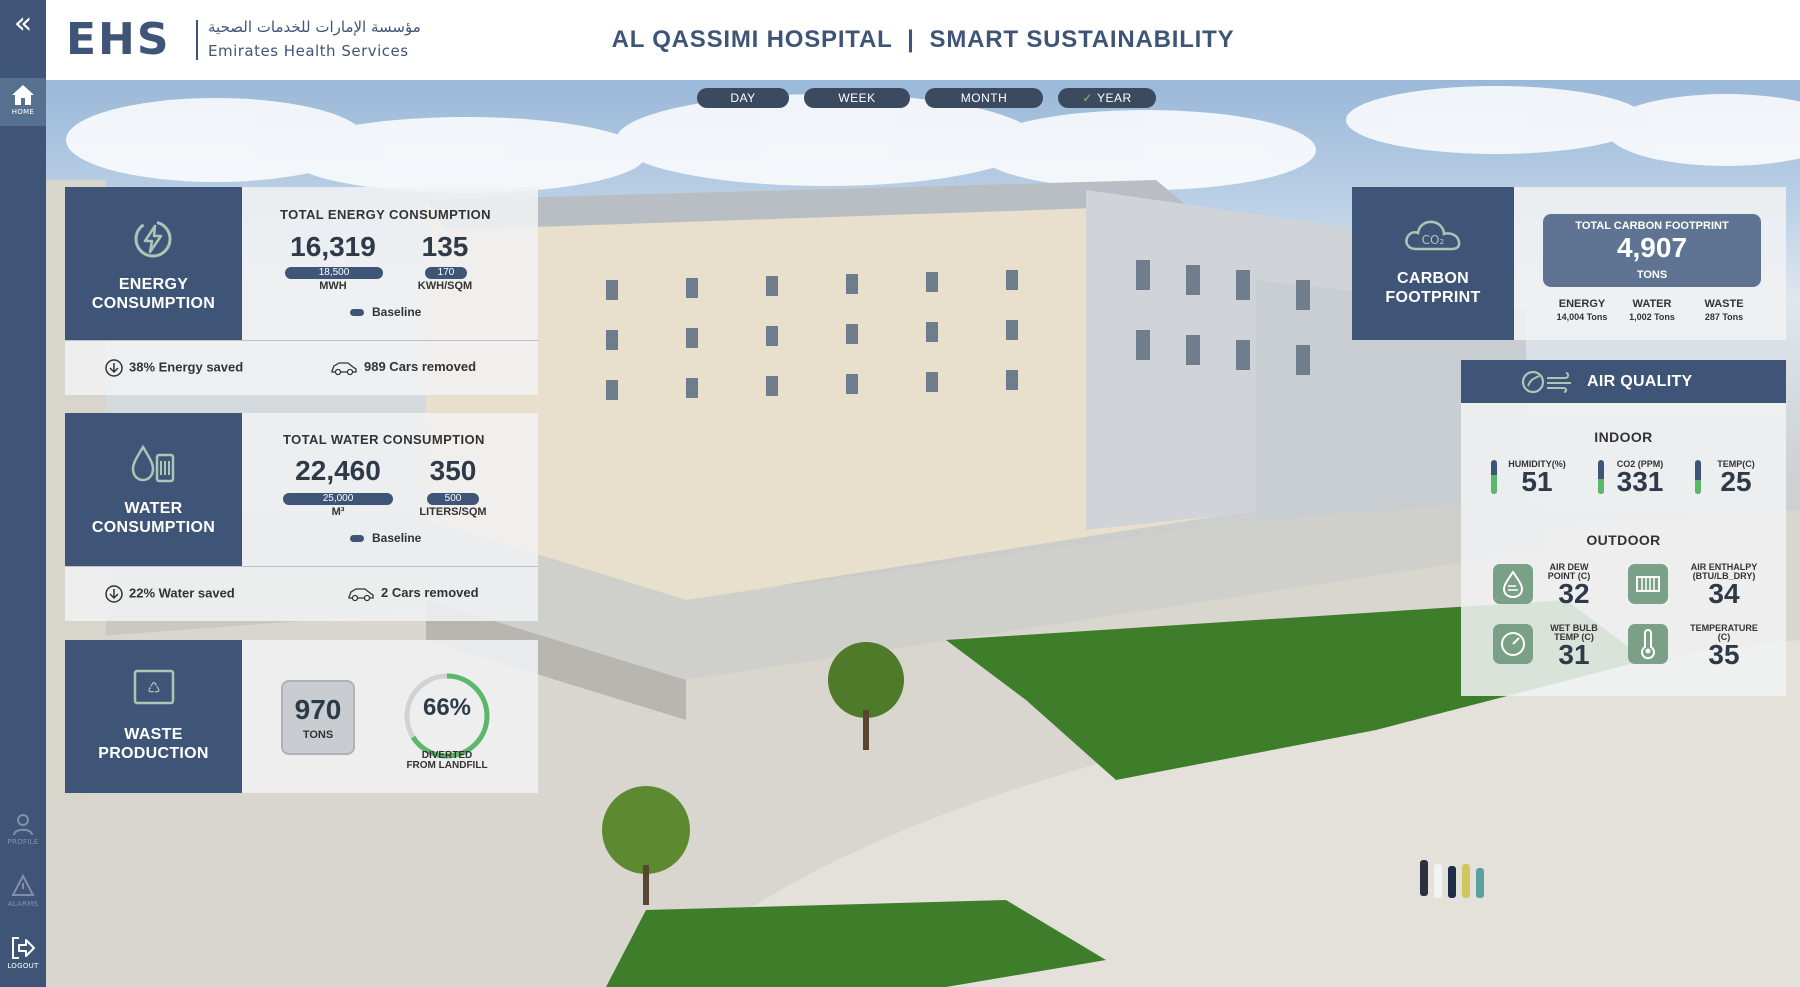 The height and width of the screenshot is (987, 1800). I want to click on air-quality-header: AIR QUALITY, so click(1623, 381).